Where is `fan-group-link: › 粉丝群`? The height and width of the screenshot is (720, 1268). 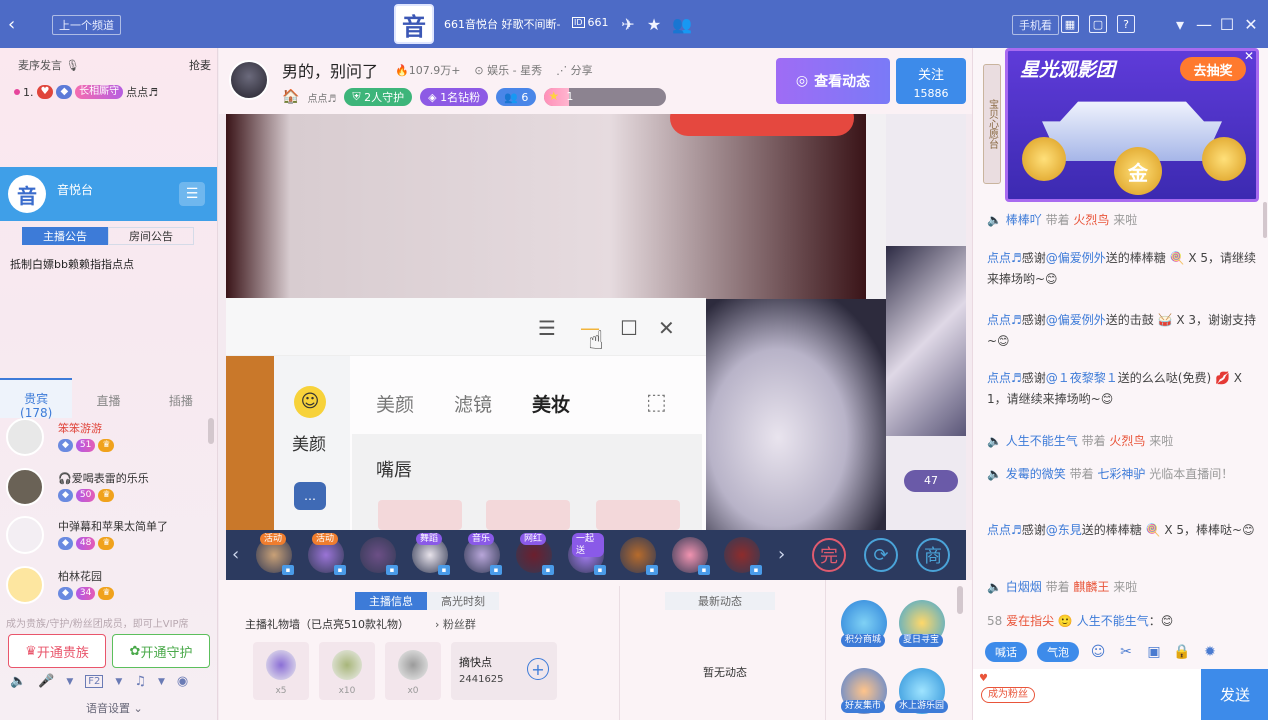 fan-group-link: › 粉丝群 is located at coordinates (455, 624).